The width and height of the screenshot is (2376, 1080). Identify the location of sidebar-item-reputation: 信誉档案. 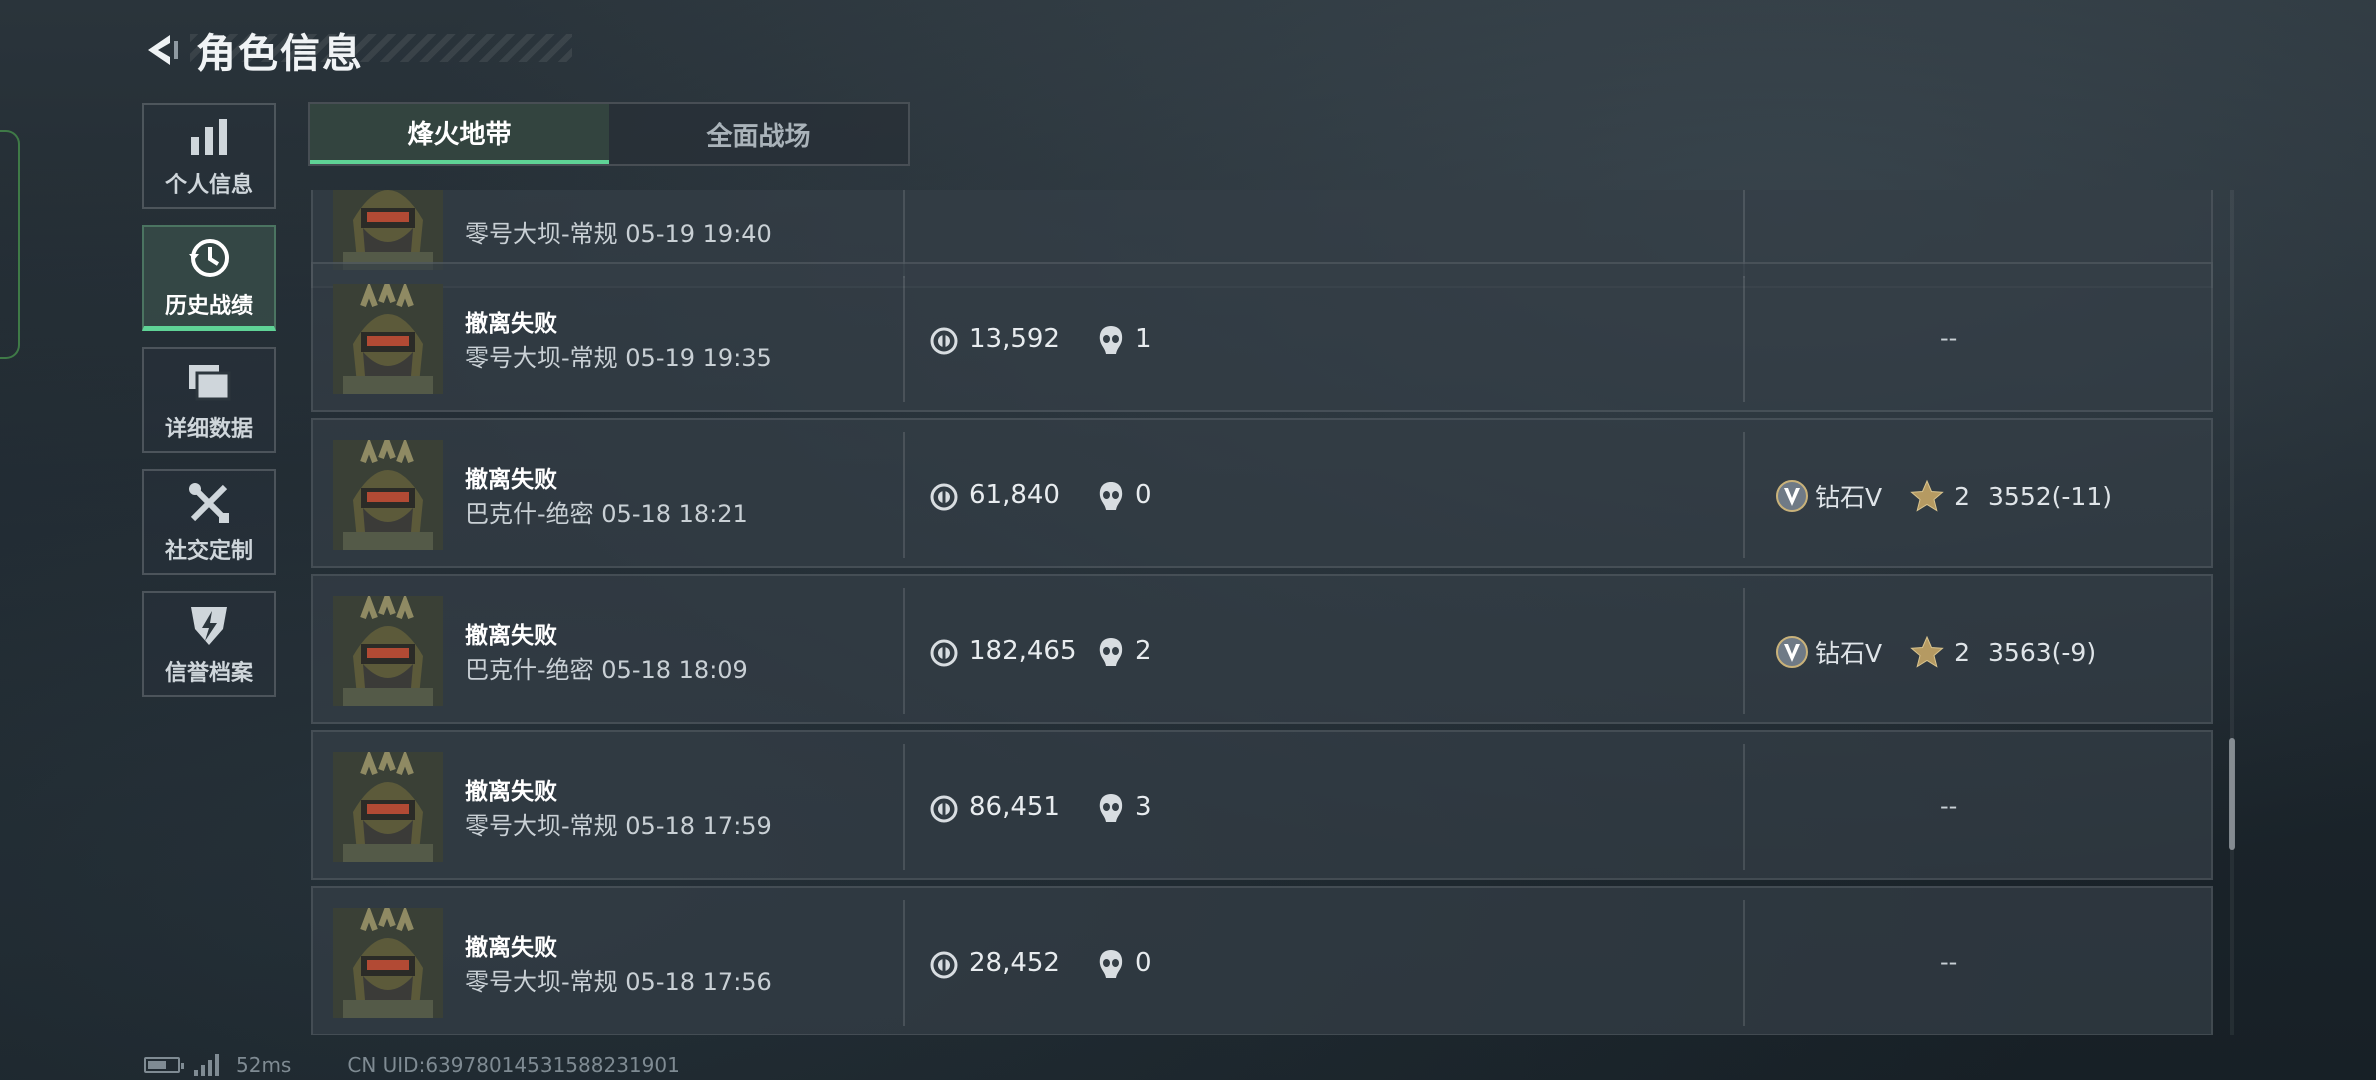
(209, 644).